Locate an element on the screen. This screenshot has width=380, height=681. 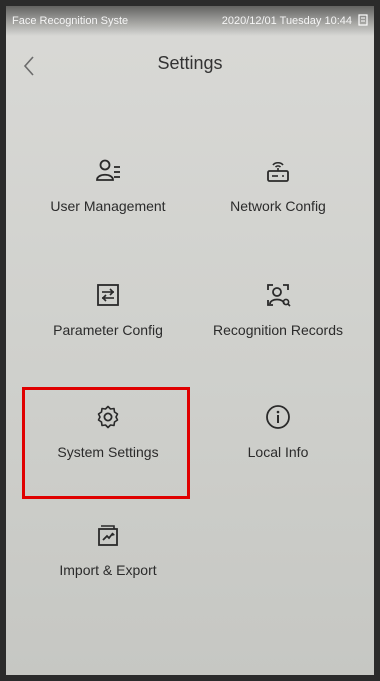
menu-item-user-management: User Management is located at coordinates (108, 213).